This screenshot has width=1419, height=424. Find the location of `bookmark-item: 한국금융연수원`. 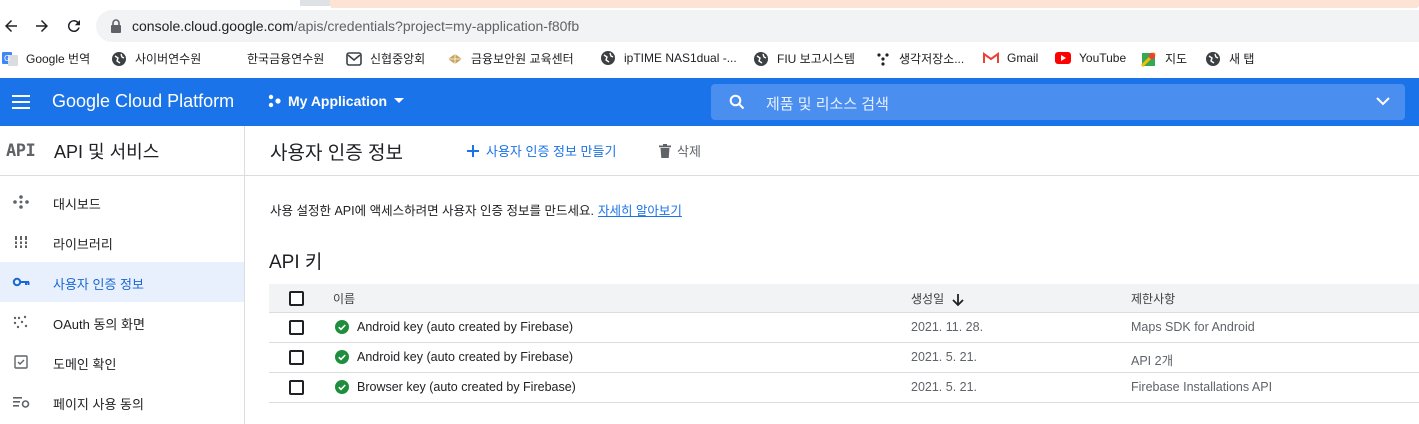

bookmark-item: 한국금융연수원 is located at coordinates (273, 58).